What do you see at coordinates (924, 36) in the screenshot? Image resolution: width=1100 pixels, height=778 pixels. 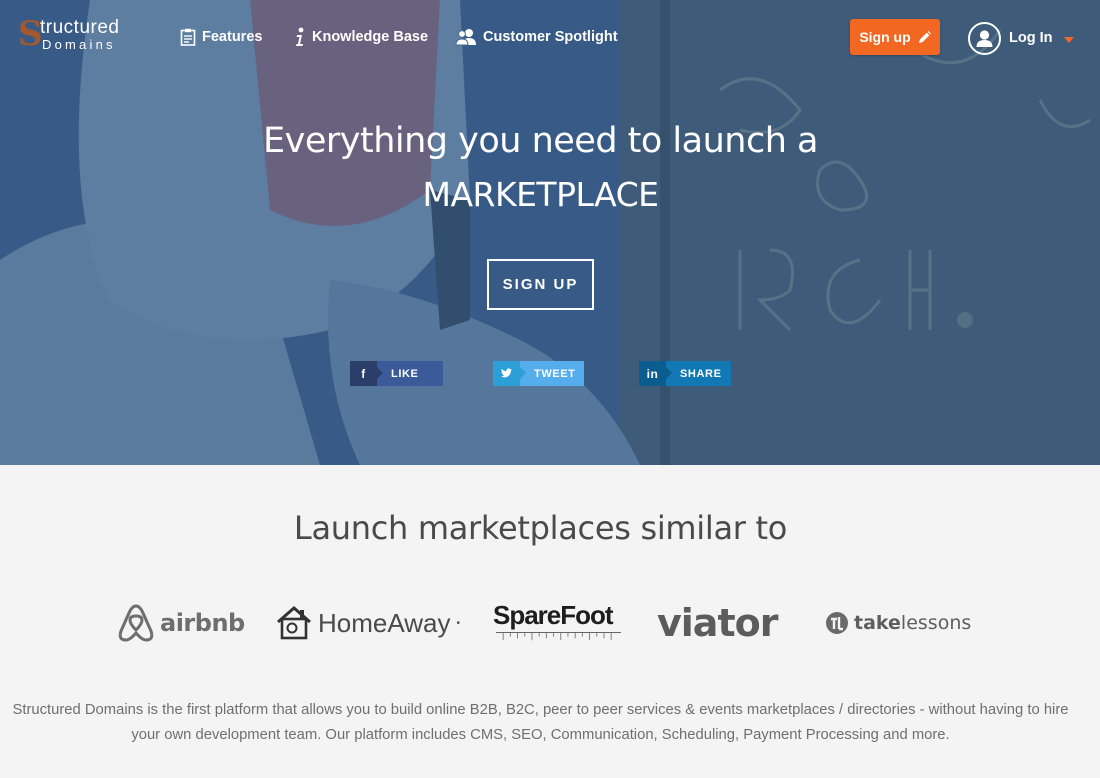 I see `pencil-icon` at bounding box center [924, 36].